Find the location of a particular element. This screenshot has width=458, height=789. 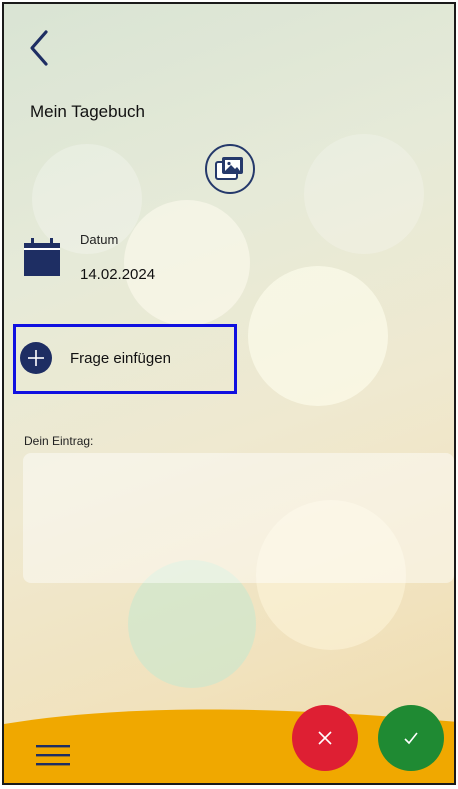

calendar-icon is located at coordinates (42, 257).